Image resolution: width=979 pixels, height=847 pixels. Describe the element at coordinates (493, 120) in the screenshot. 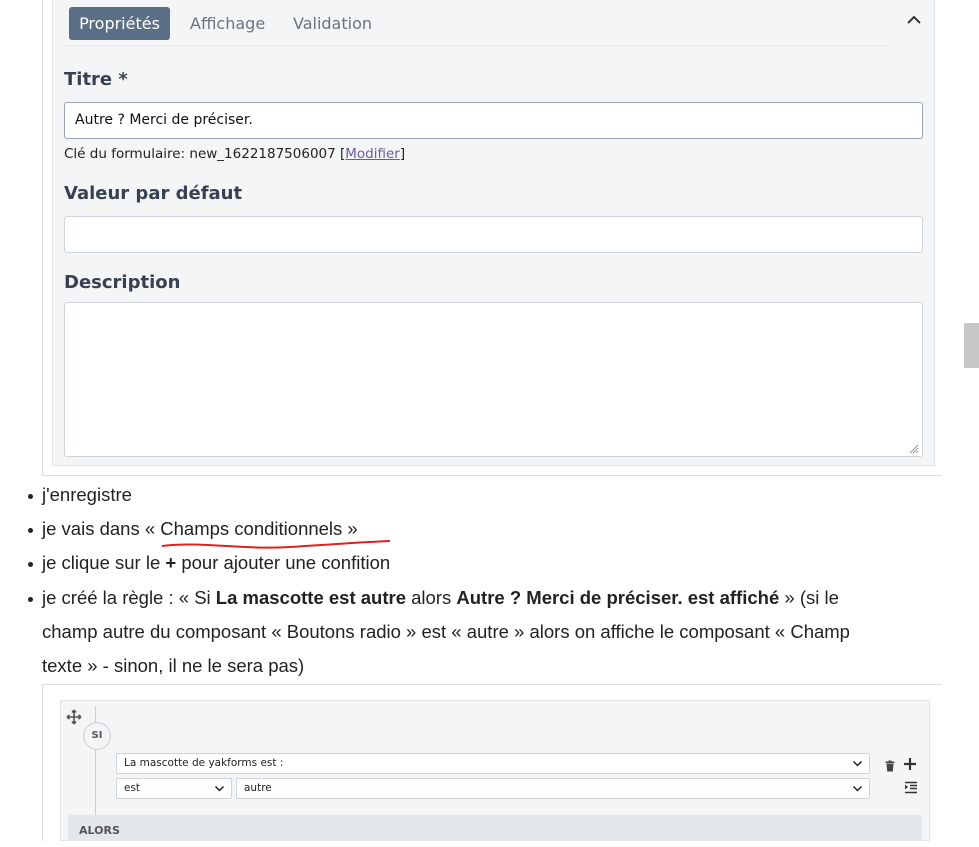

I see `title-input: Autre ? Merci de préciser.` at that location.